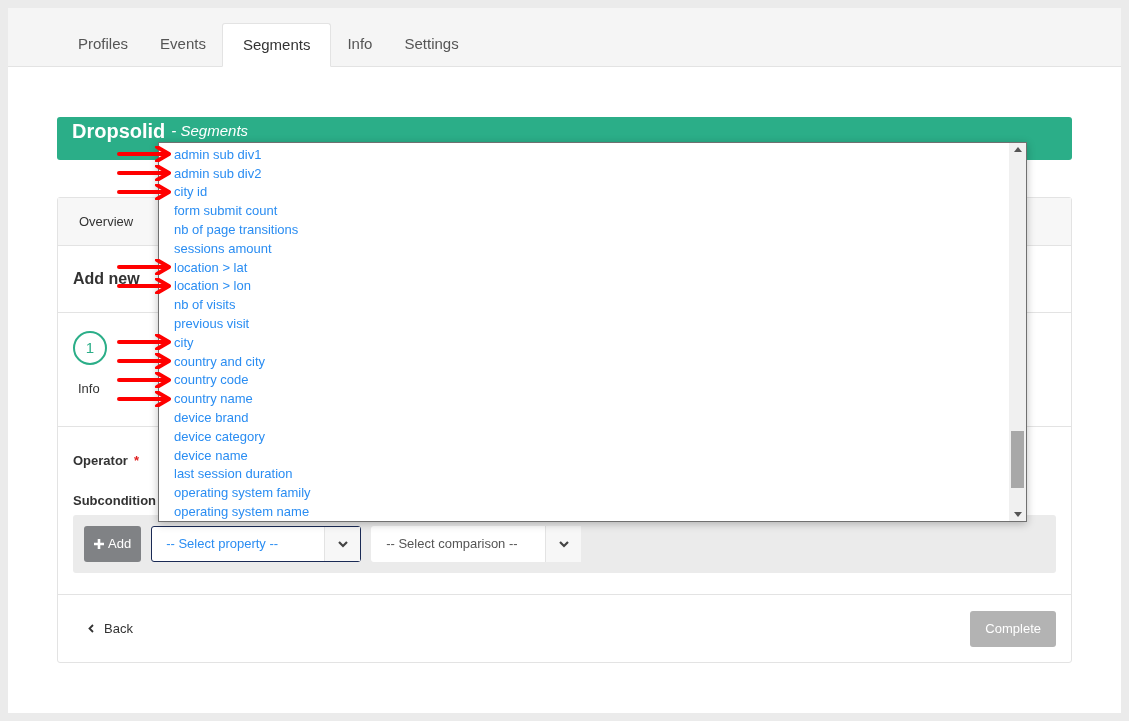  I want to click on required-mark: *, so click(136, 461).